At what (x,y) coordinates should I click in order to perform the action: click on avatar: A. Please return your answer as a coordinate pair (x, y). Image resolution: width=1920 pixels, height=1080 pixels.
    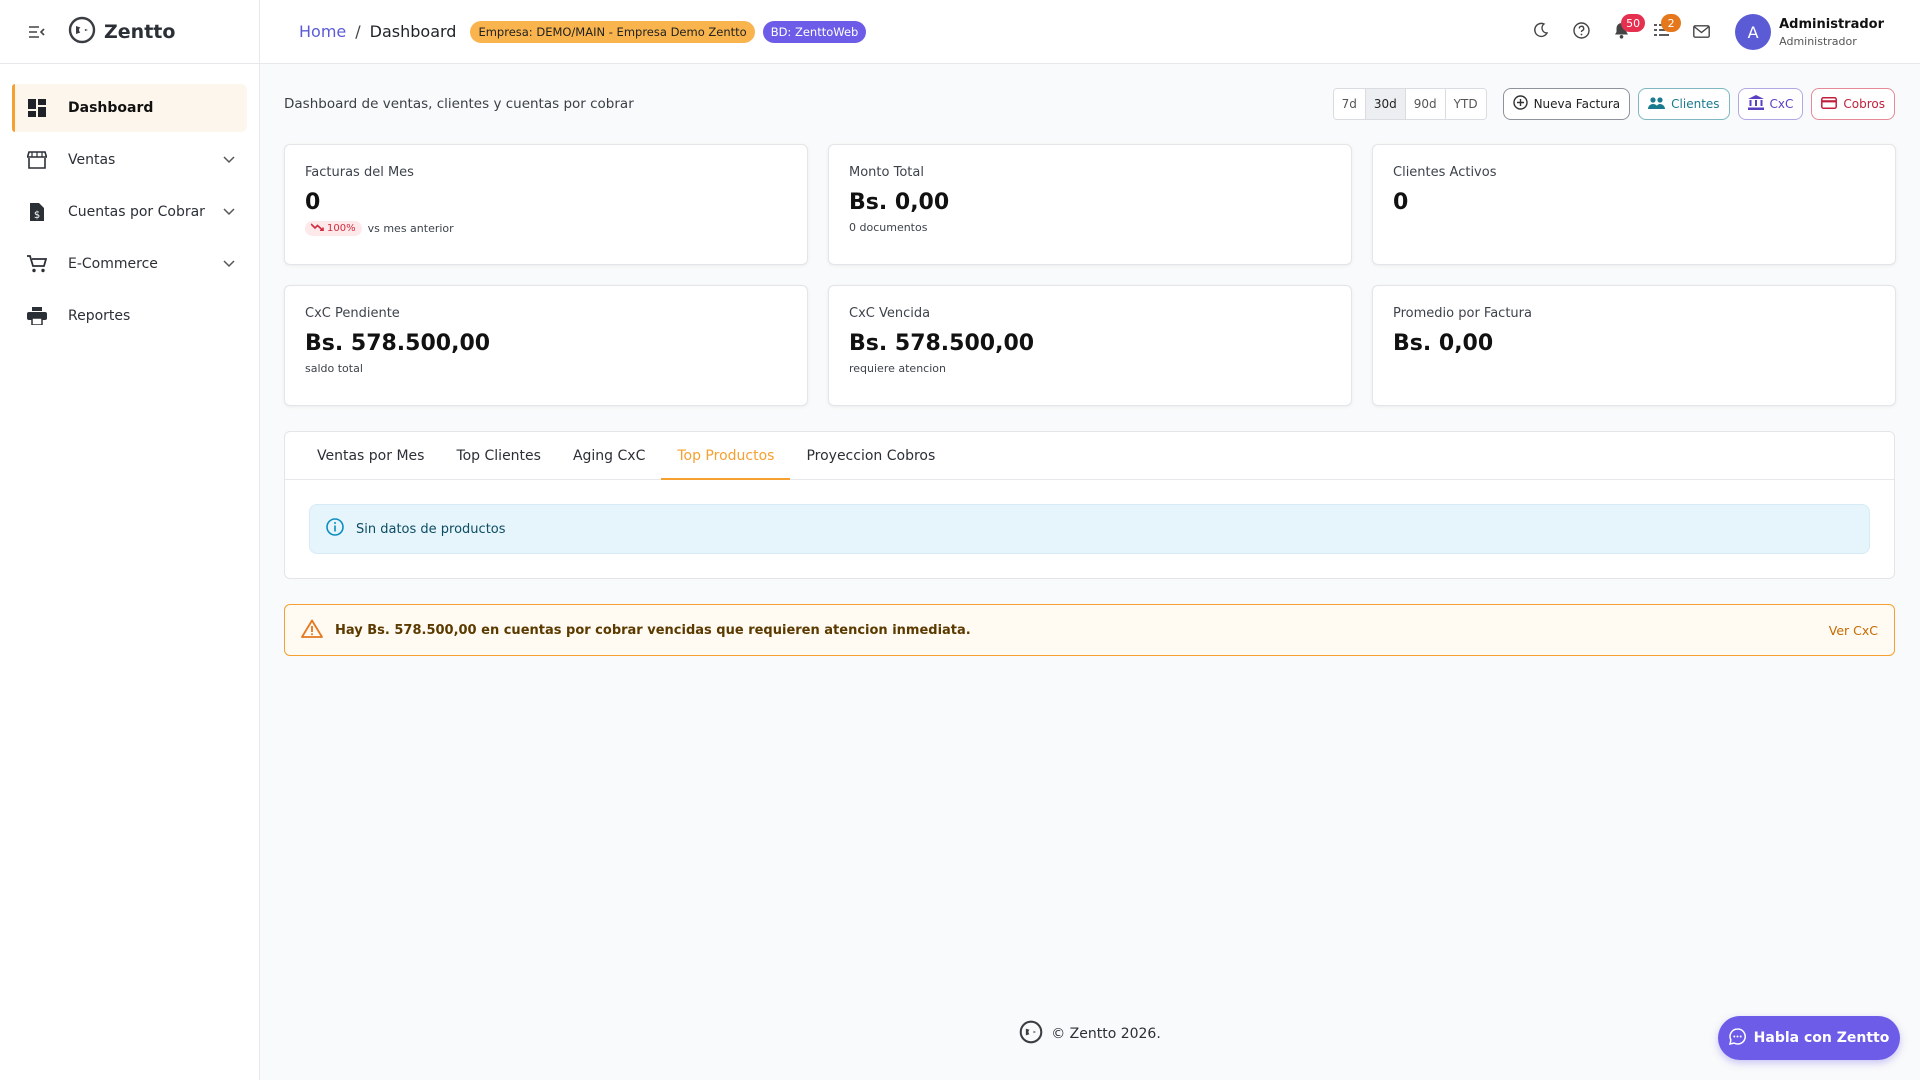
    Looking at the image, I should click on (1753, 32).